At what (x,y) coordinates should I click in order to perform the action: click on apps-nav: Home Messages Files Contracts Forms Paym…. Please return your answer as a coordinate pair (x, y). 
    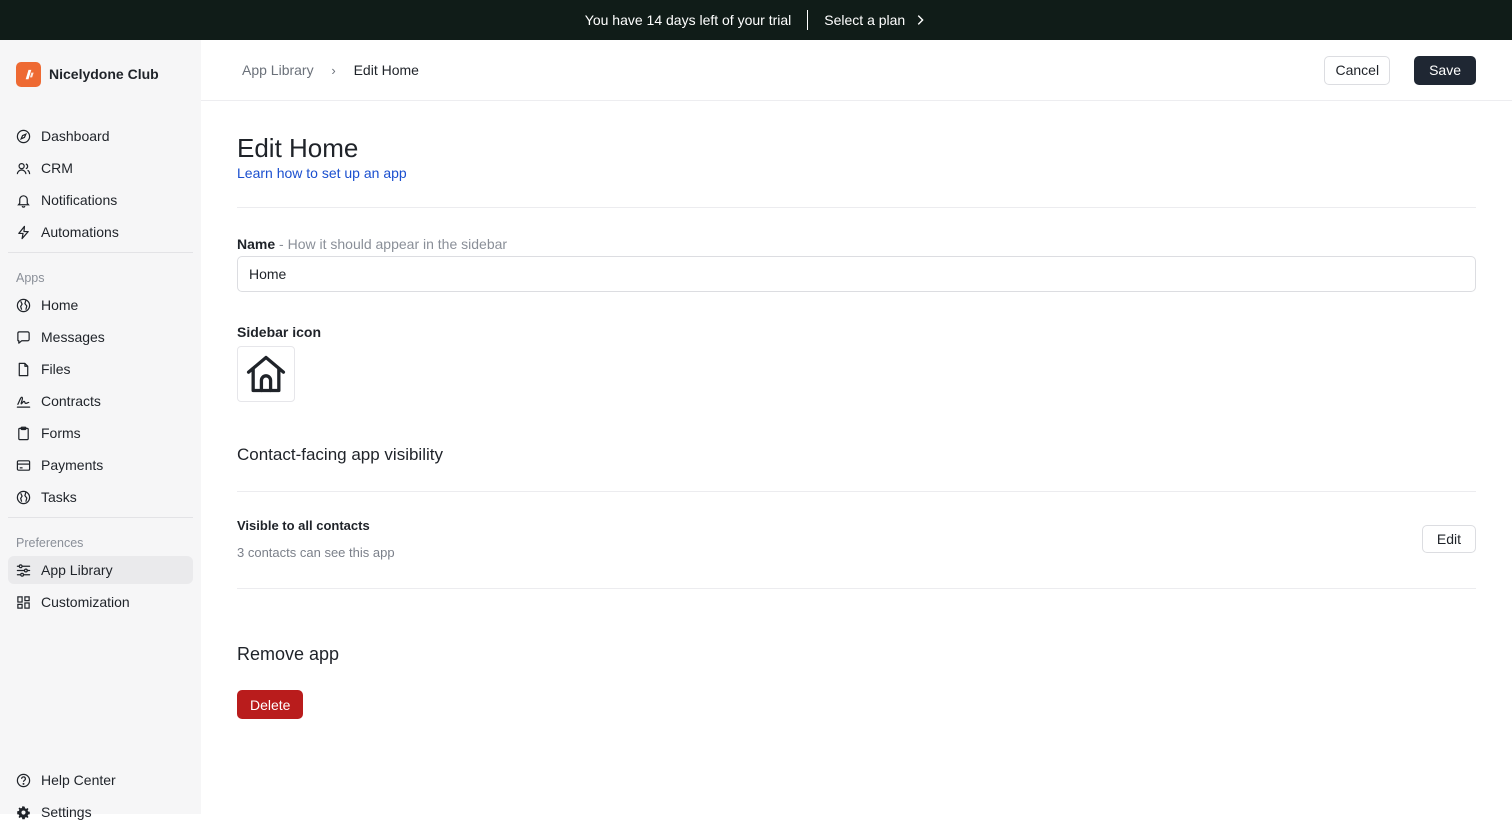
    Looking at the image, I should click on (100, 401).